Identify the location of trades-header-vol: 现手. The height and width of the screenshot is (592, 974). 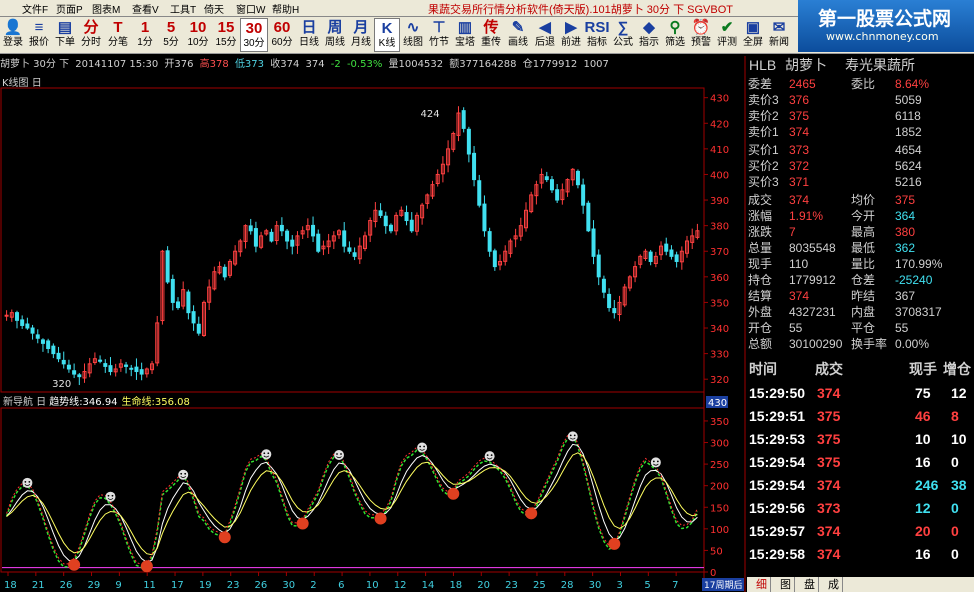
(923, 369).